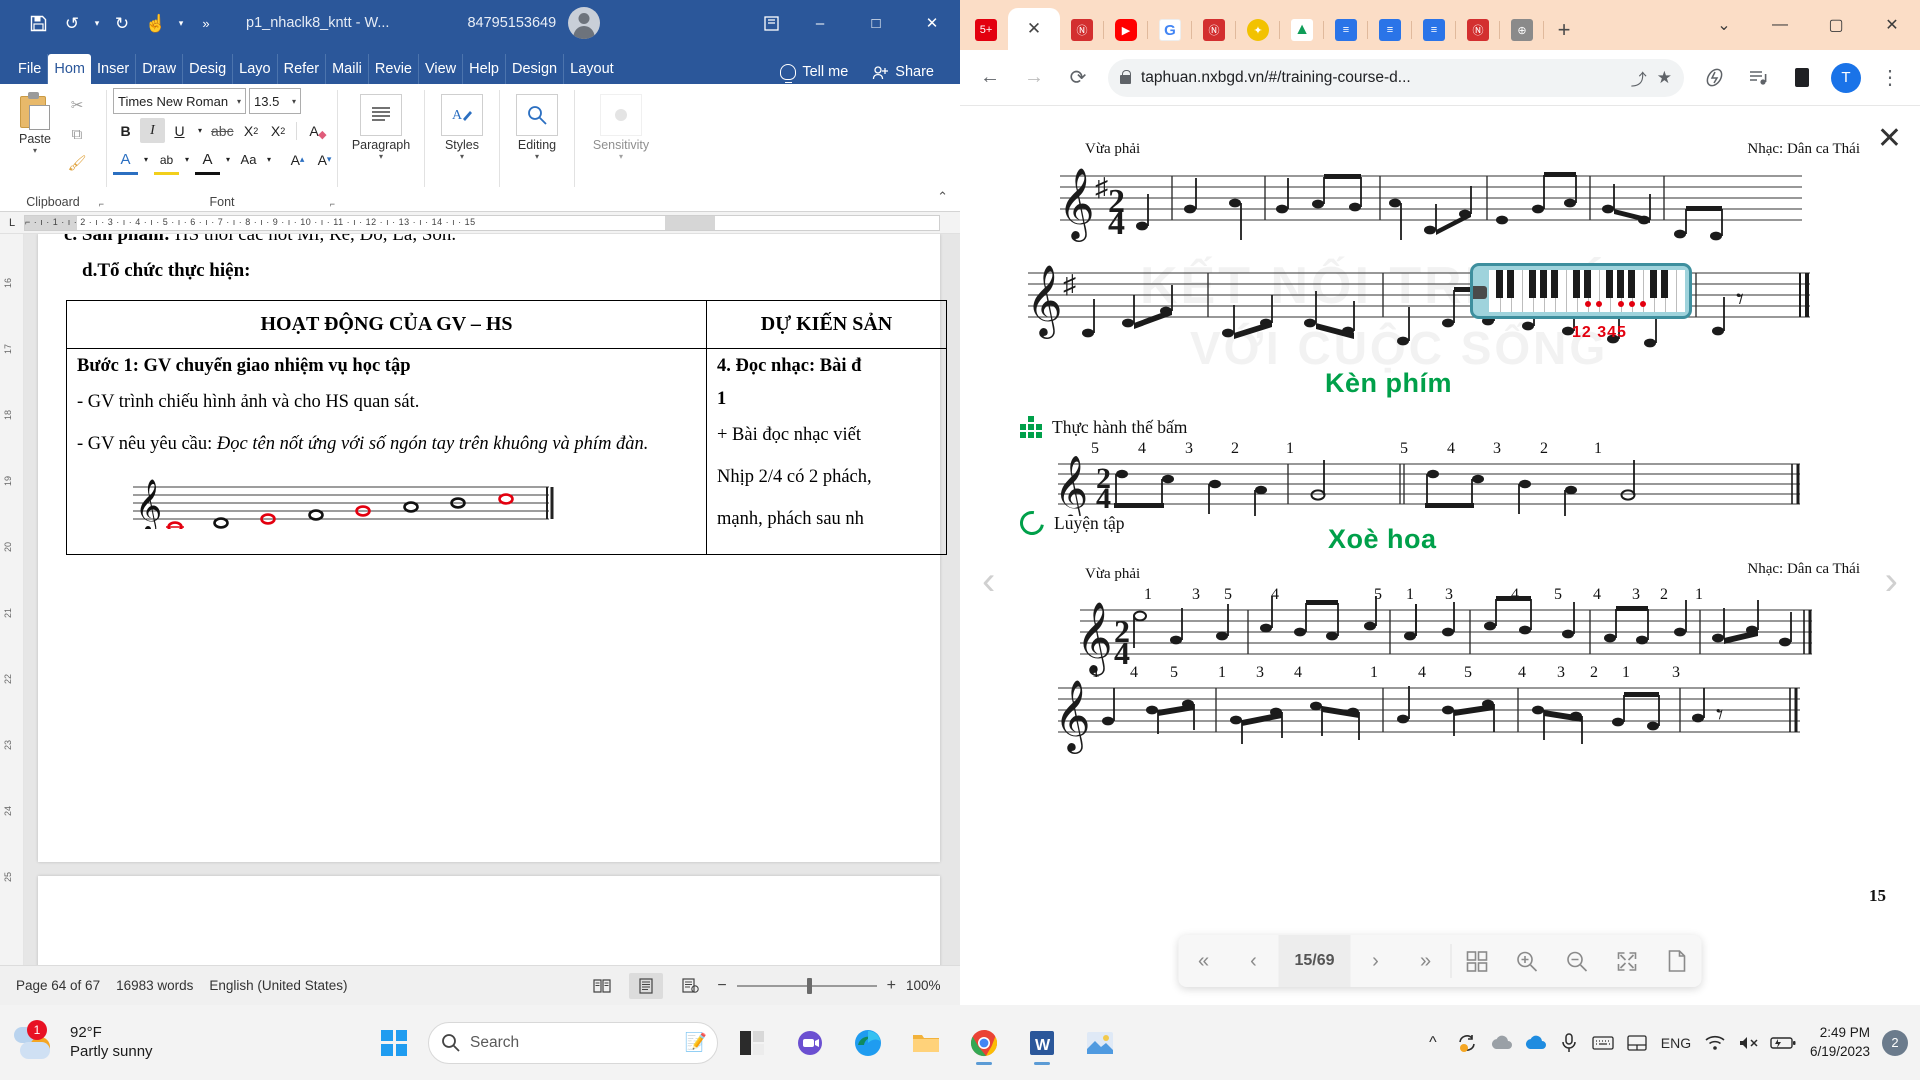  What do you see at coordinates (297, 159) in the screenshot?
I see `grow-font-icon: A ▴` at bounding box center [297, 159].